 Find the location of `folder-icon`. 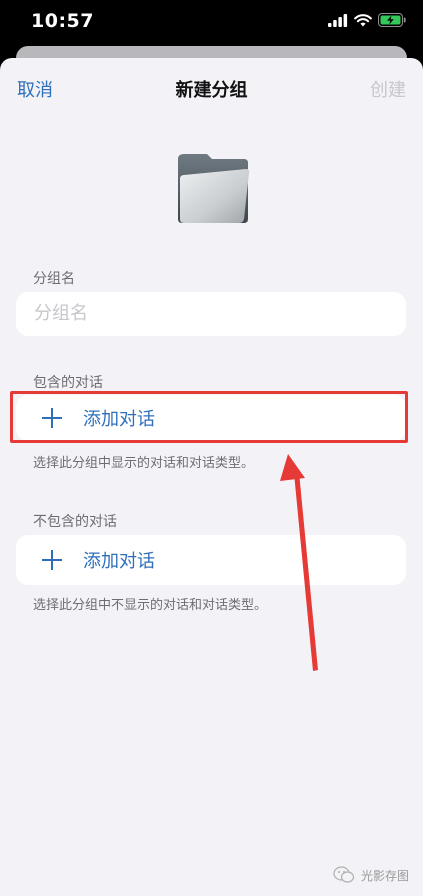

folder-icon is located at coordinates (214, 188).